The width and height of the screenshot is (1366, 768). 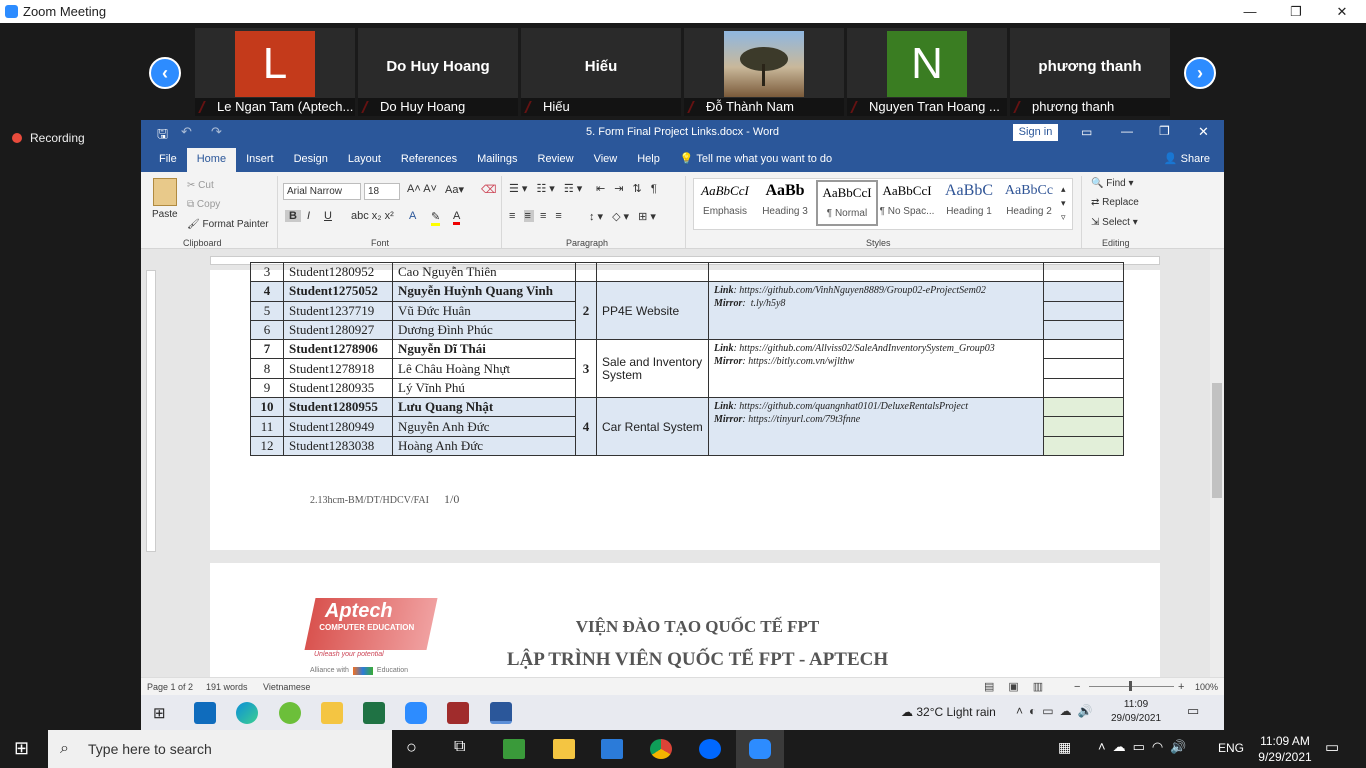 I want to click on tab-design: Design, so click(x=311, y=160).